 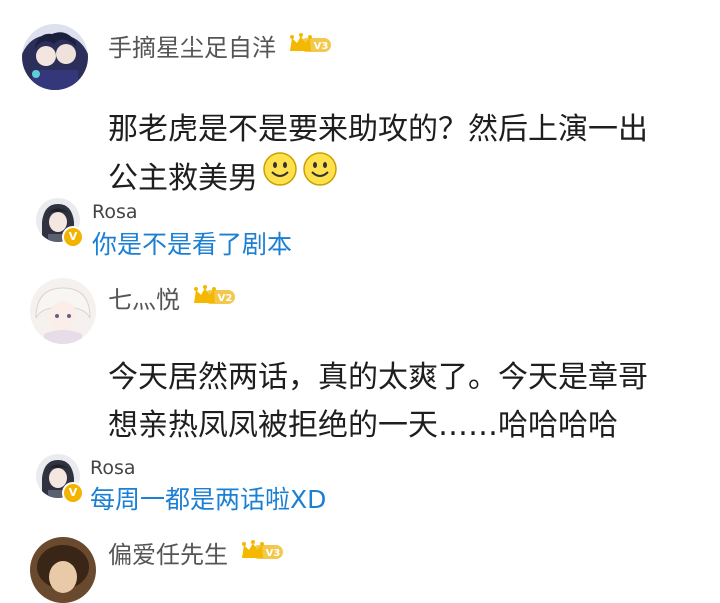 What do you see at coordinates (192, 48) in the screenshot?
I see `username-text: 手摘星尘足自洋` at bounding box center [192, 48].